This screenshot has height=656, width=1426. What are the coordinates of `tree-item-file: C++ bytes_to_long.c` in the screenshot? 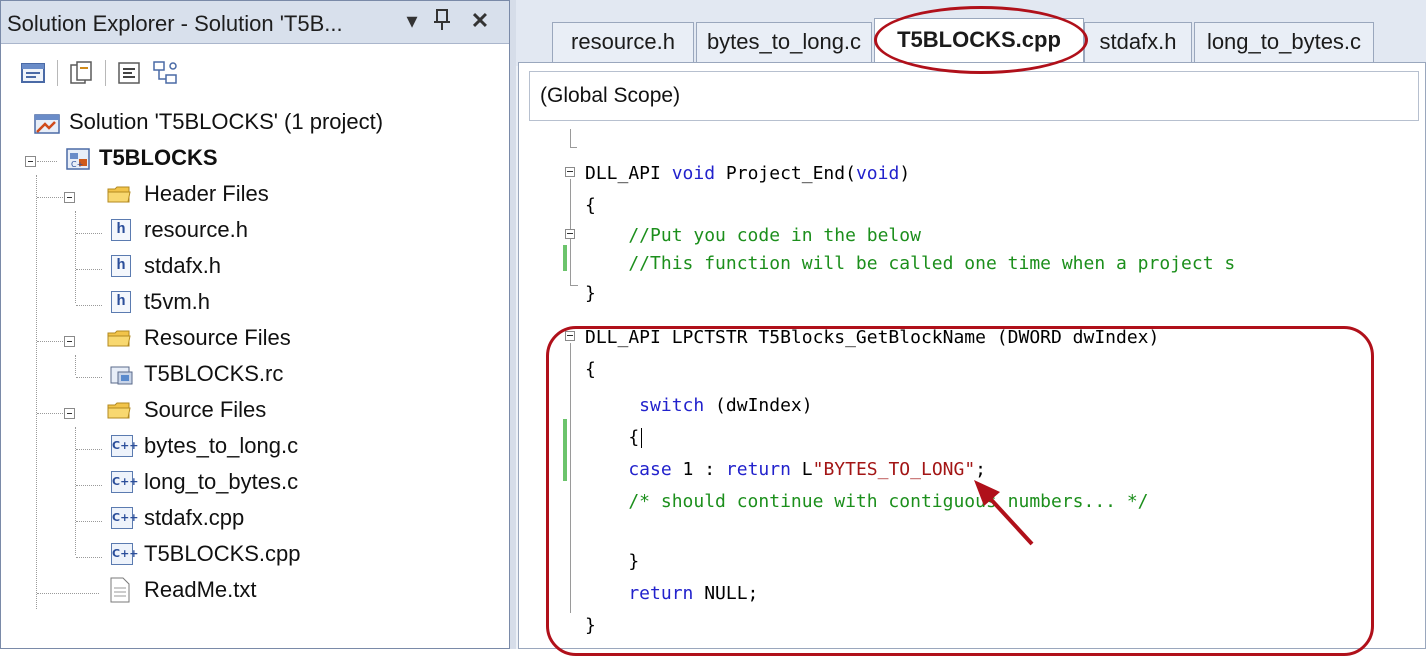 It's located at (251, 446).